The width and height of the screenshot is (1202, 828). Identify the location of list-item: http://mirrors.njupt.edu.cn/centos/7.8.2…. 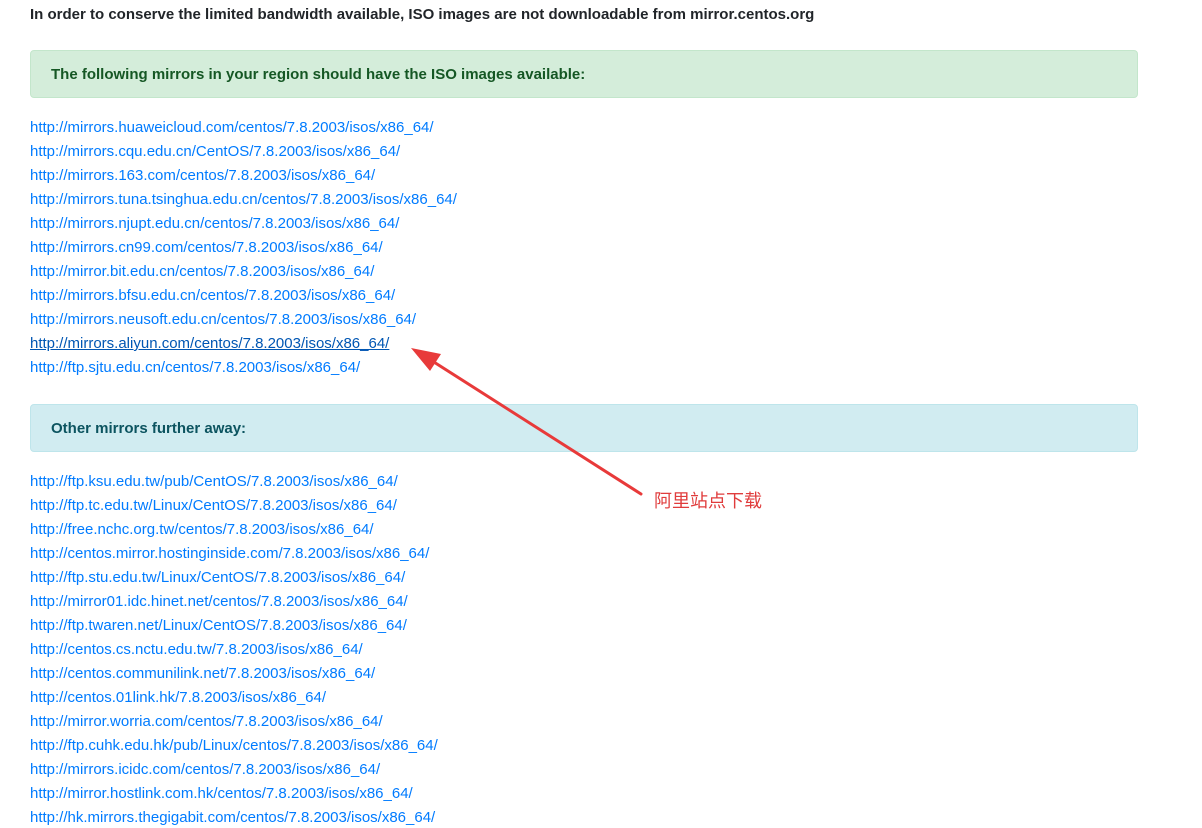
(243, 224).